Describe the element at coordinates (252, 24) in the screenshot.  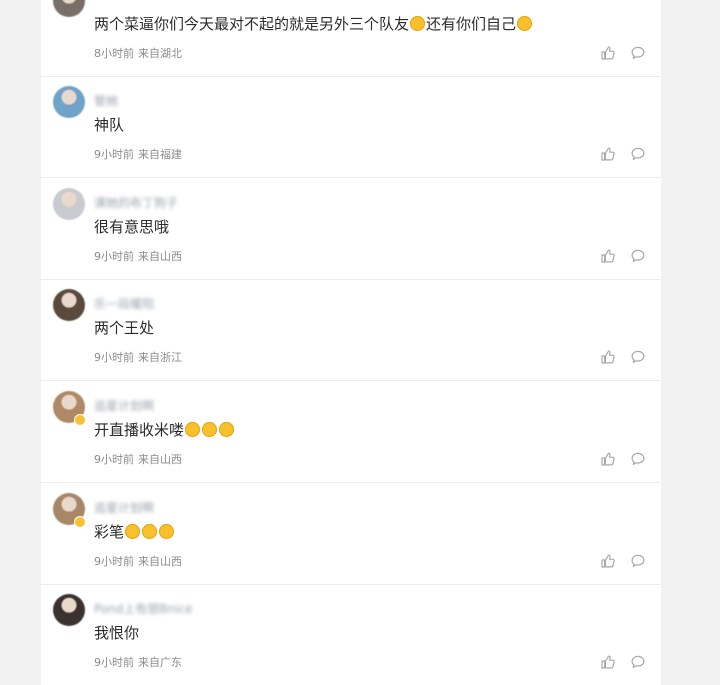
I see `comment-text-part: 两个菜逼你们今天最对不起的就是另外三个队友` at that location.